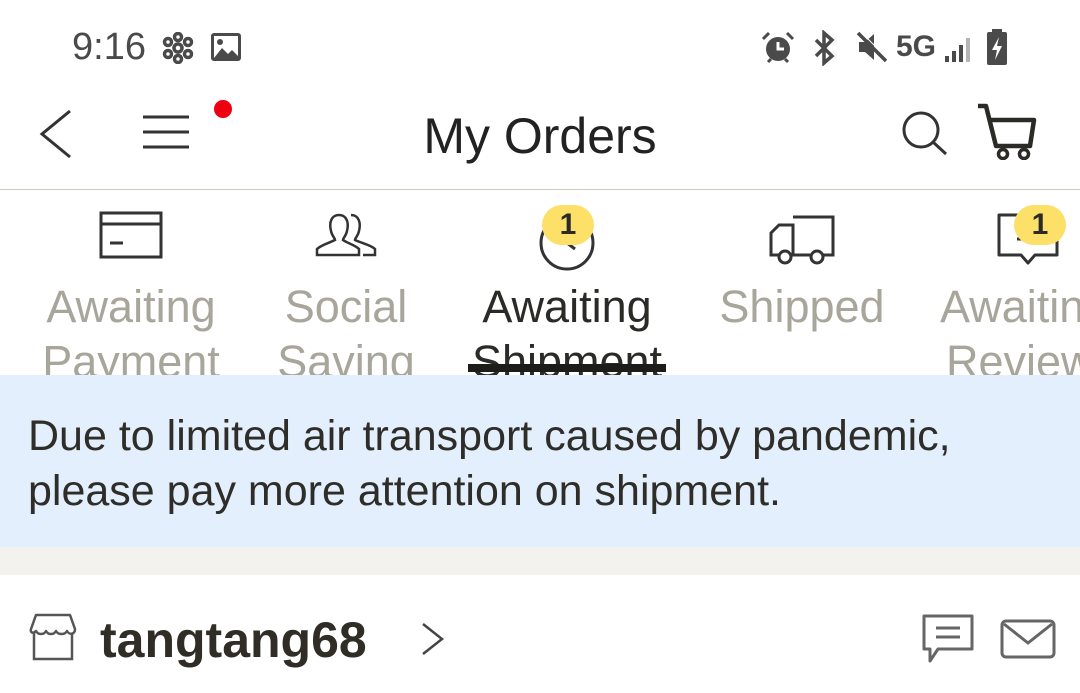  I want to click on tab-label: Shipped, so click(802, 306).